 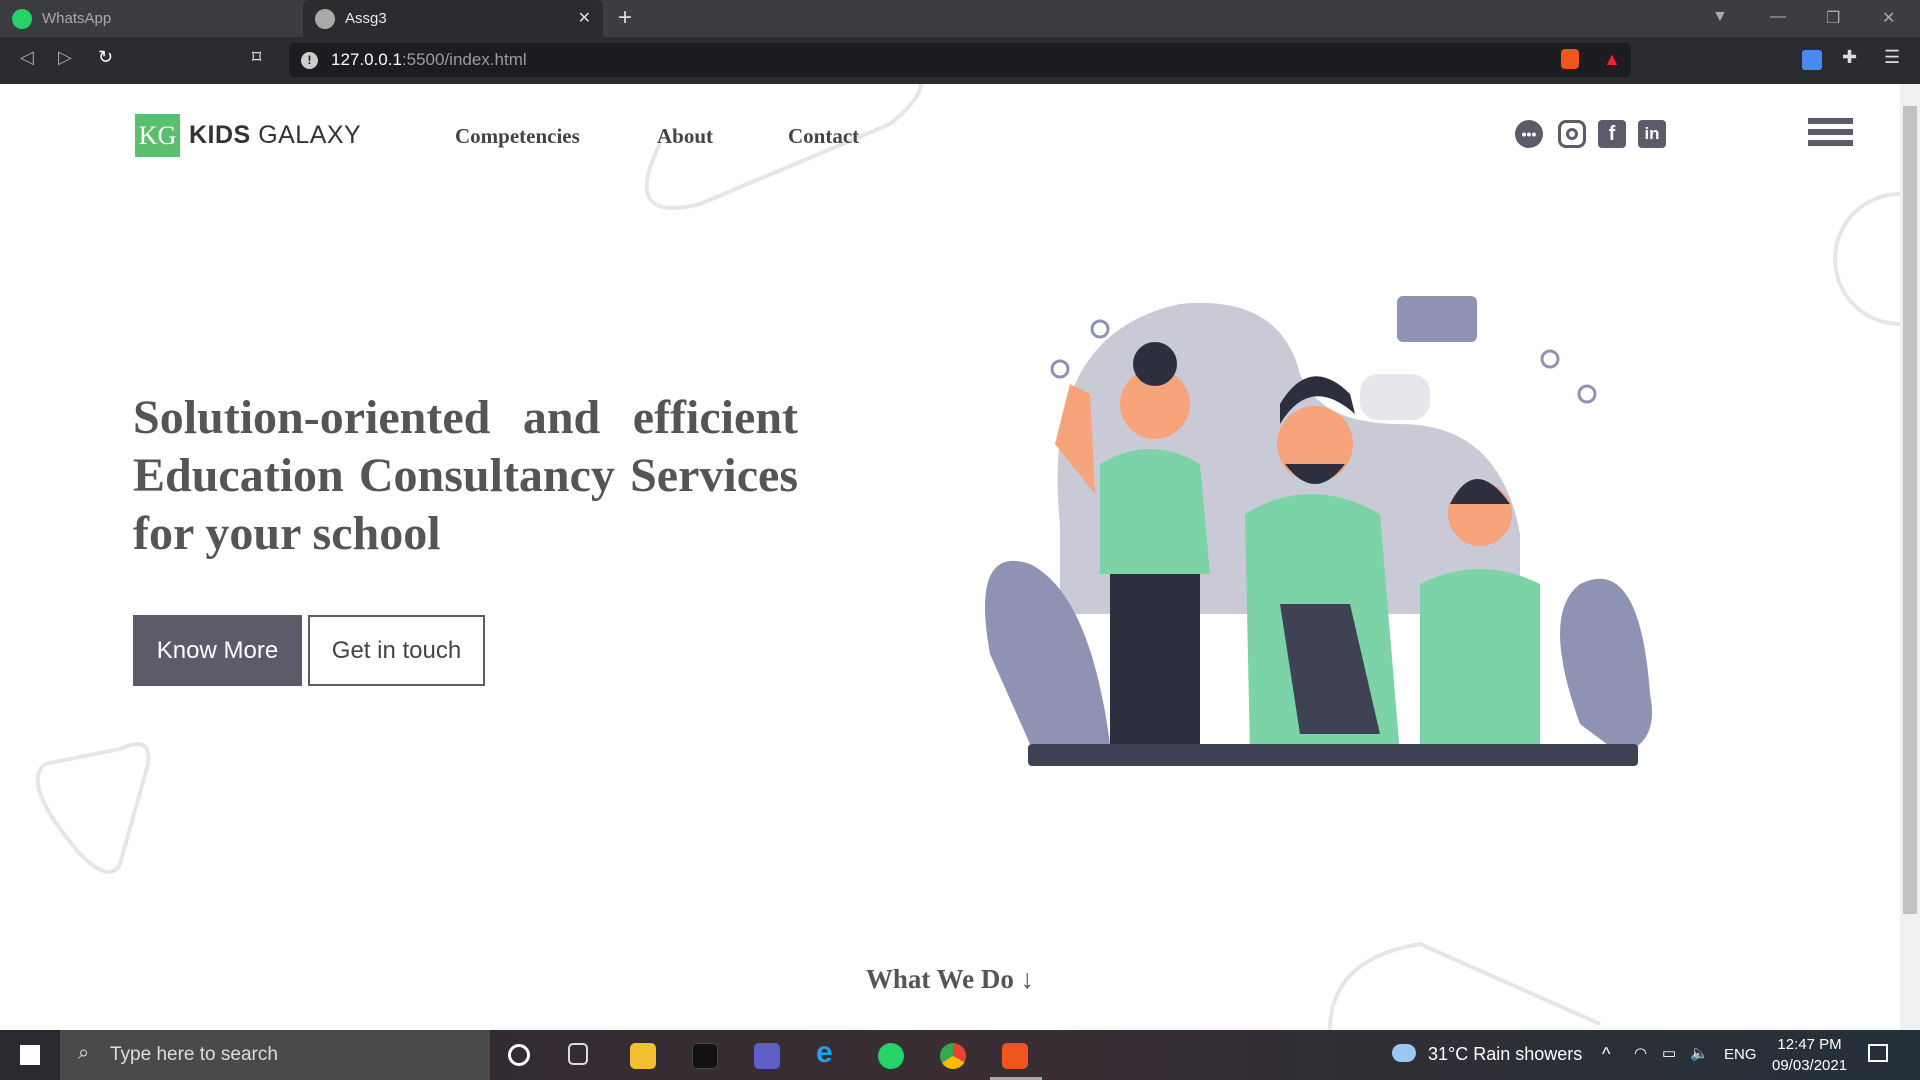 I want to click on woman-shirt, so click(x=1155, y=511).